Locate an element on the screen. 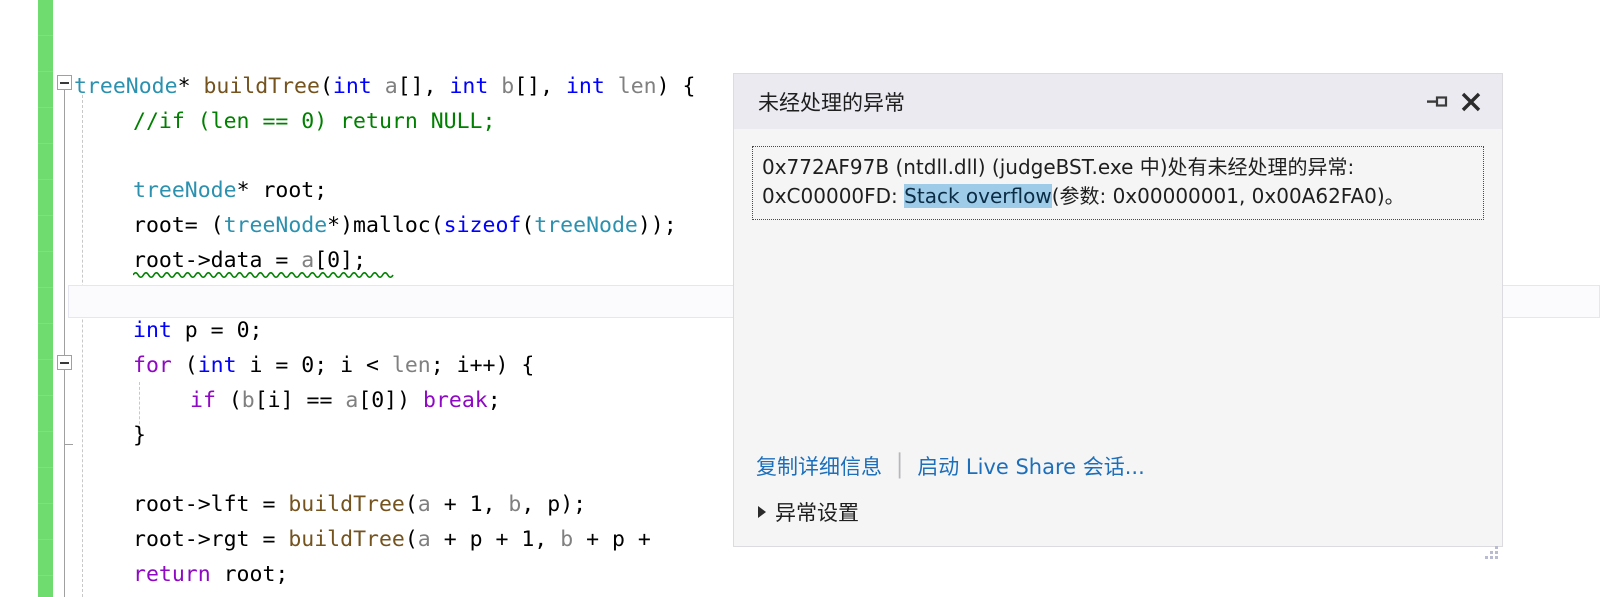 The height and width of the screenshot is (597, 1606). code-line: root->rgt = buildTree(a + p + 1, b + p + is located at coordinates (398, 539).